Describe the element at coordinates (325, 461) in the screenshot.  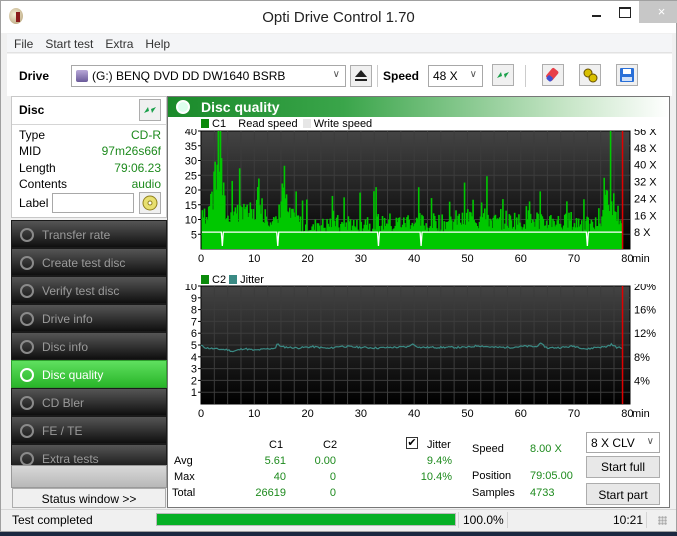
I see `avg-c2-value: 0.00` at that location.